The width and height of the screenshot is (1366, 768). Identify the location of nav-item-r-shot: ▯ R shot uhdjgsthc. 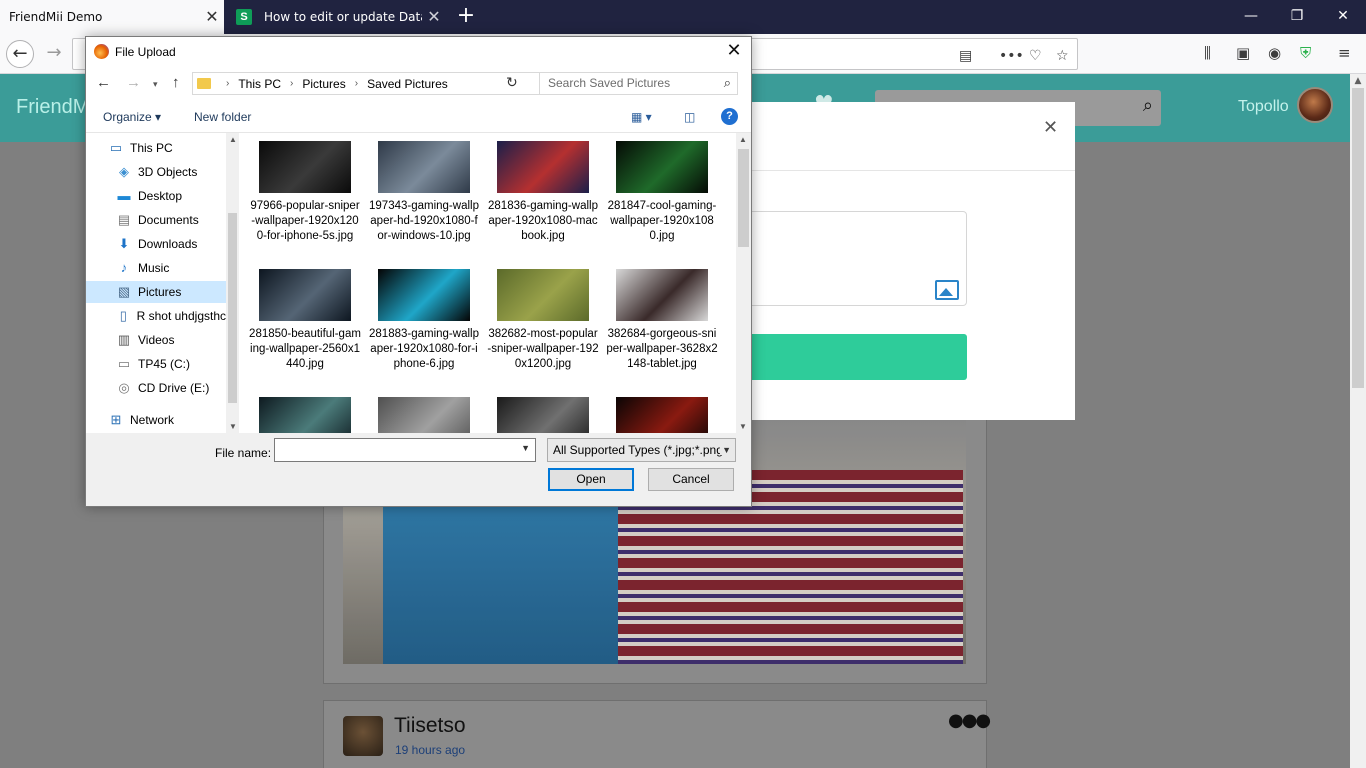
(171, 316).